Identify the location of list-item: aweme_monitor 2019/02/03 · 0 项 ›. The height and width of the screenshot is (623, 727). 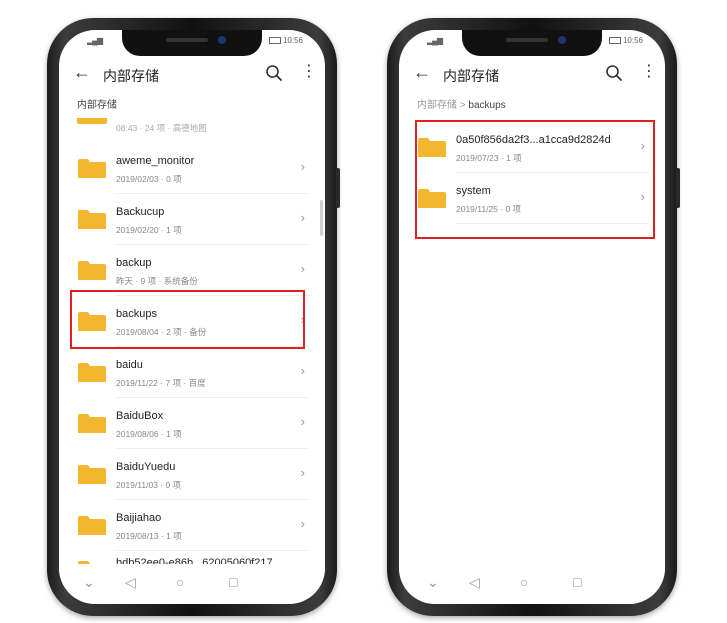
(192, 168).